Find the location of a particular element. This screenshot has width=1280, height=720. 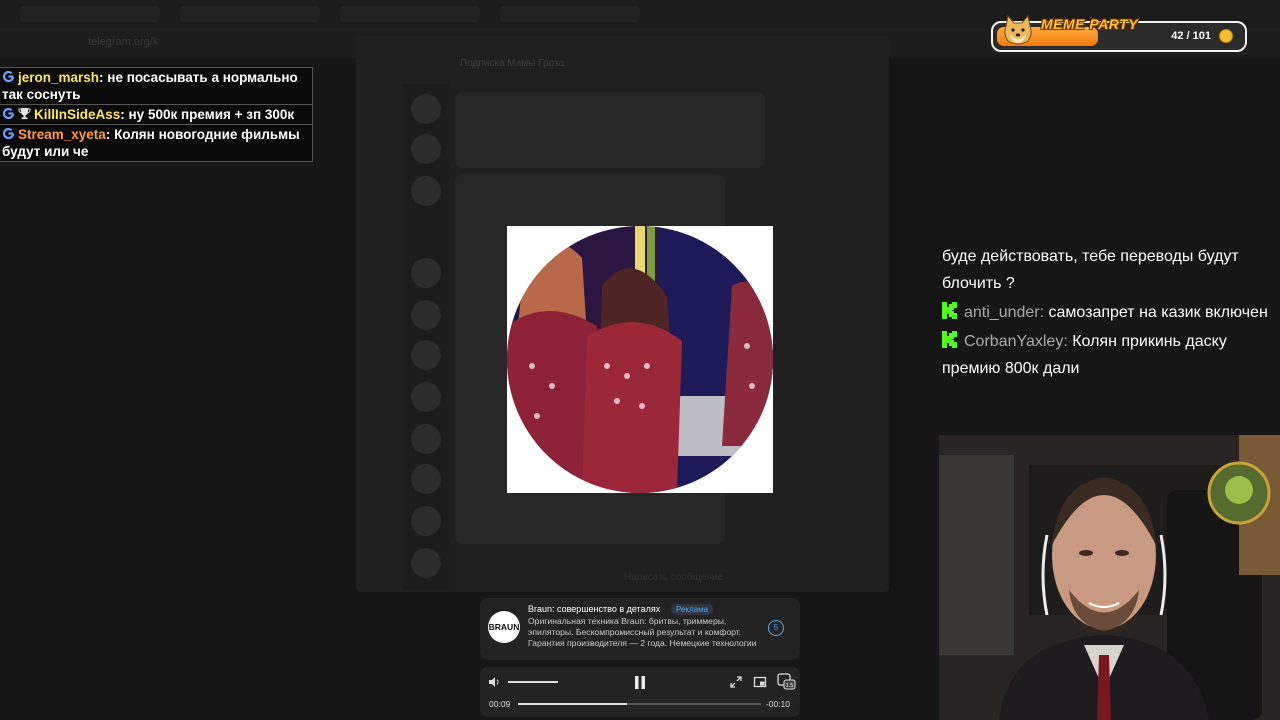

video-message-frame is located at coordinates (640, 359).